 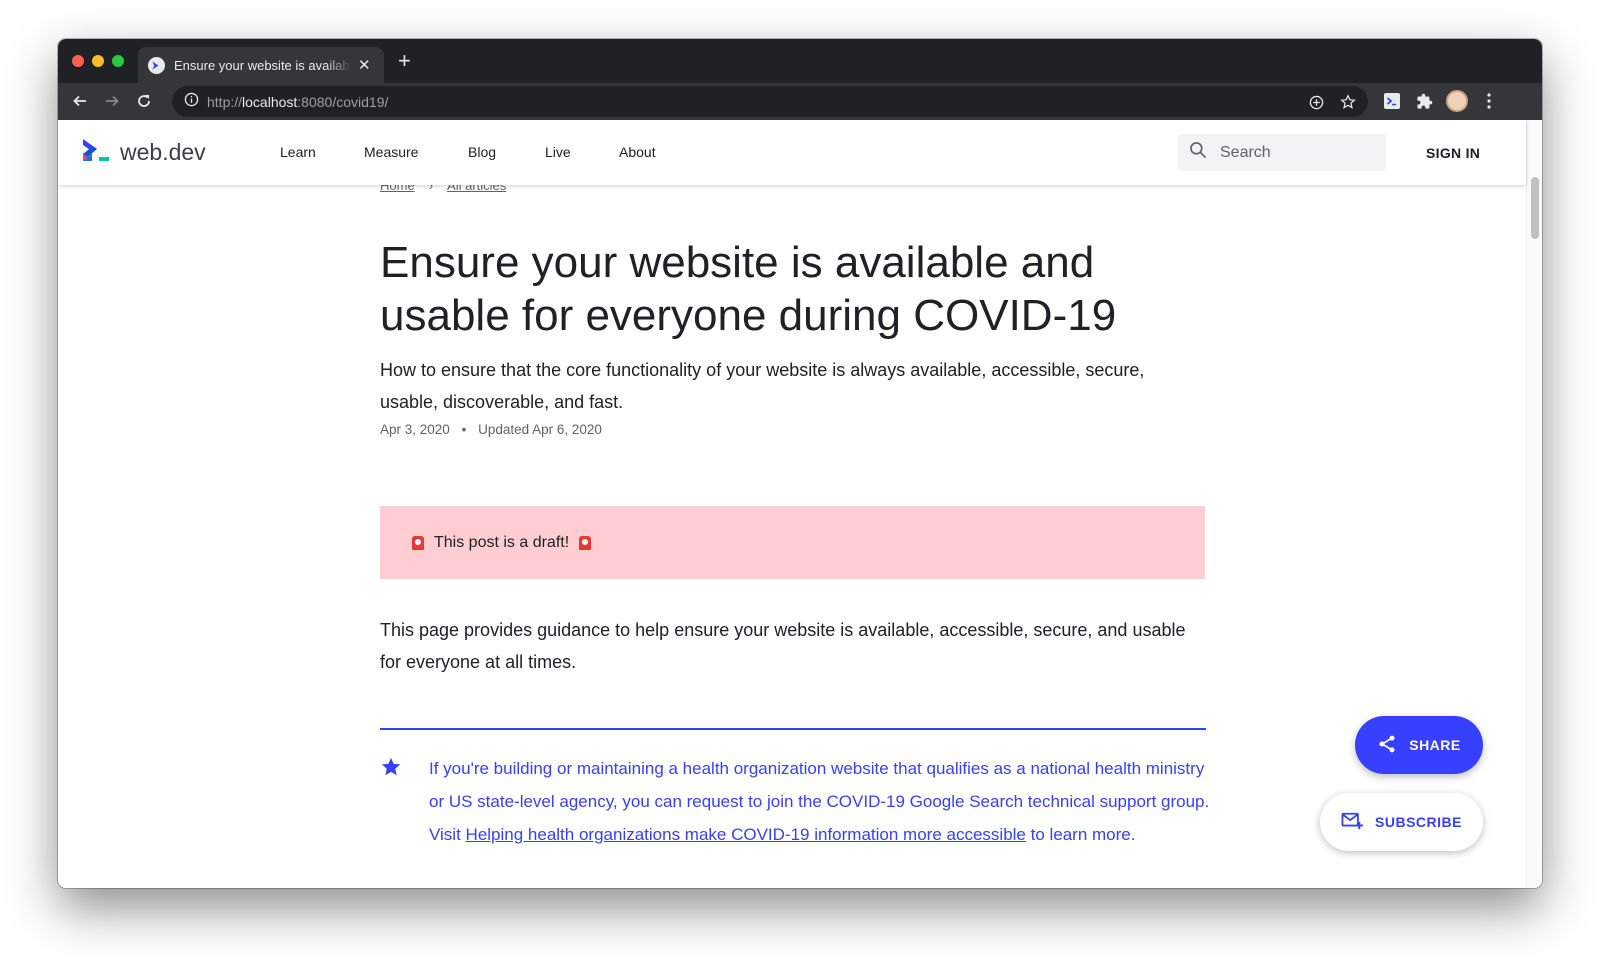 I want to click on forward-arrow-icon, so click(x=112, y=101).